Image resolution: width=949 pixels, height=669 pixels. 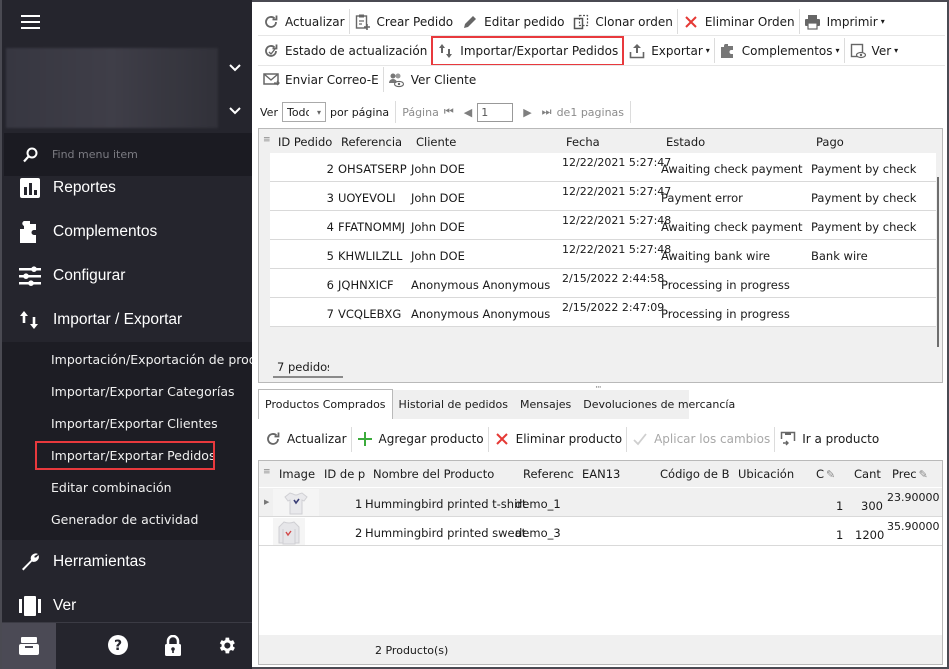 I want to click on delete-product-button: Eliminar producto, so click(x=557, y=439).